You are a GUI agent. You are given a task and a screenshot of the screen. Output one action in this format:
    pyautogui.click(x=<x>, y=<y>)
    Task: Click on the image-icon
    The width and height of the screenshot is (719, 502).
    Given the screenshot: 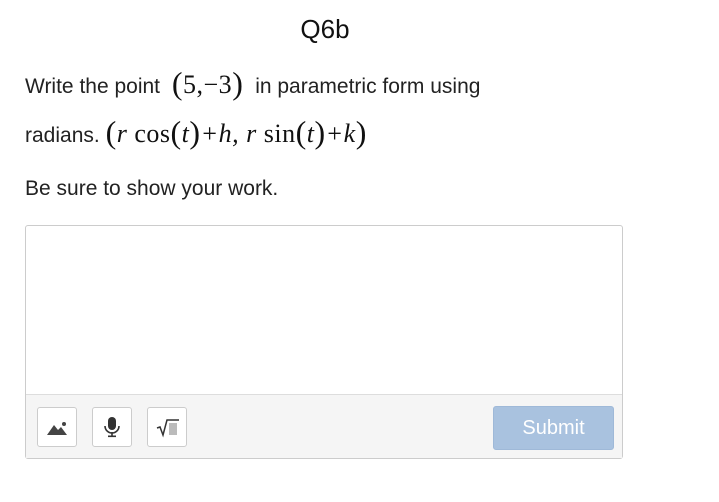 What is the action you would take?
    pyautogui.click(x=57, y=428)
    